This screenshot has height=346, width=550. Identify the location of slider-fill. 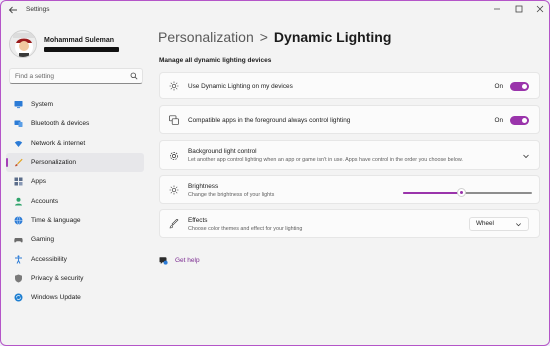
(432, 193).